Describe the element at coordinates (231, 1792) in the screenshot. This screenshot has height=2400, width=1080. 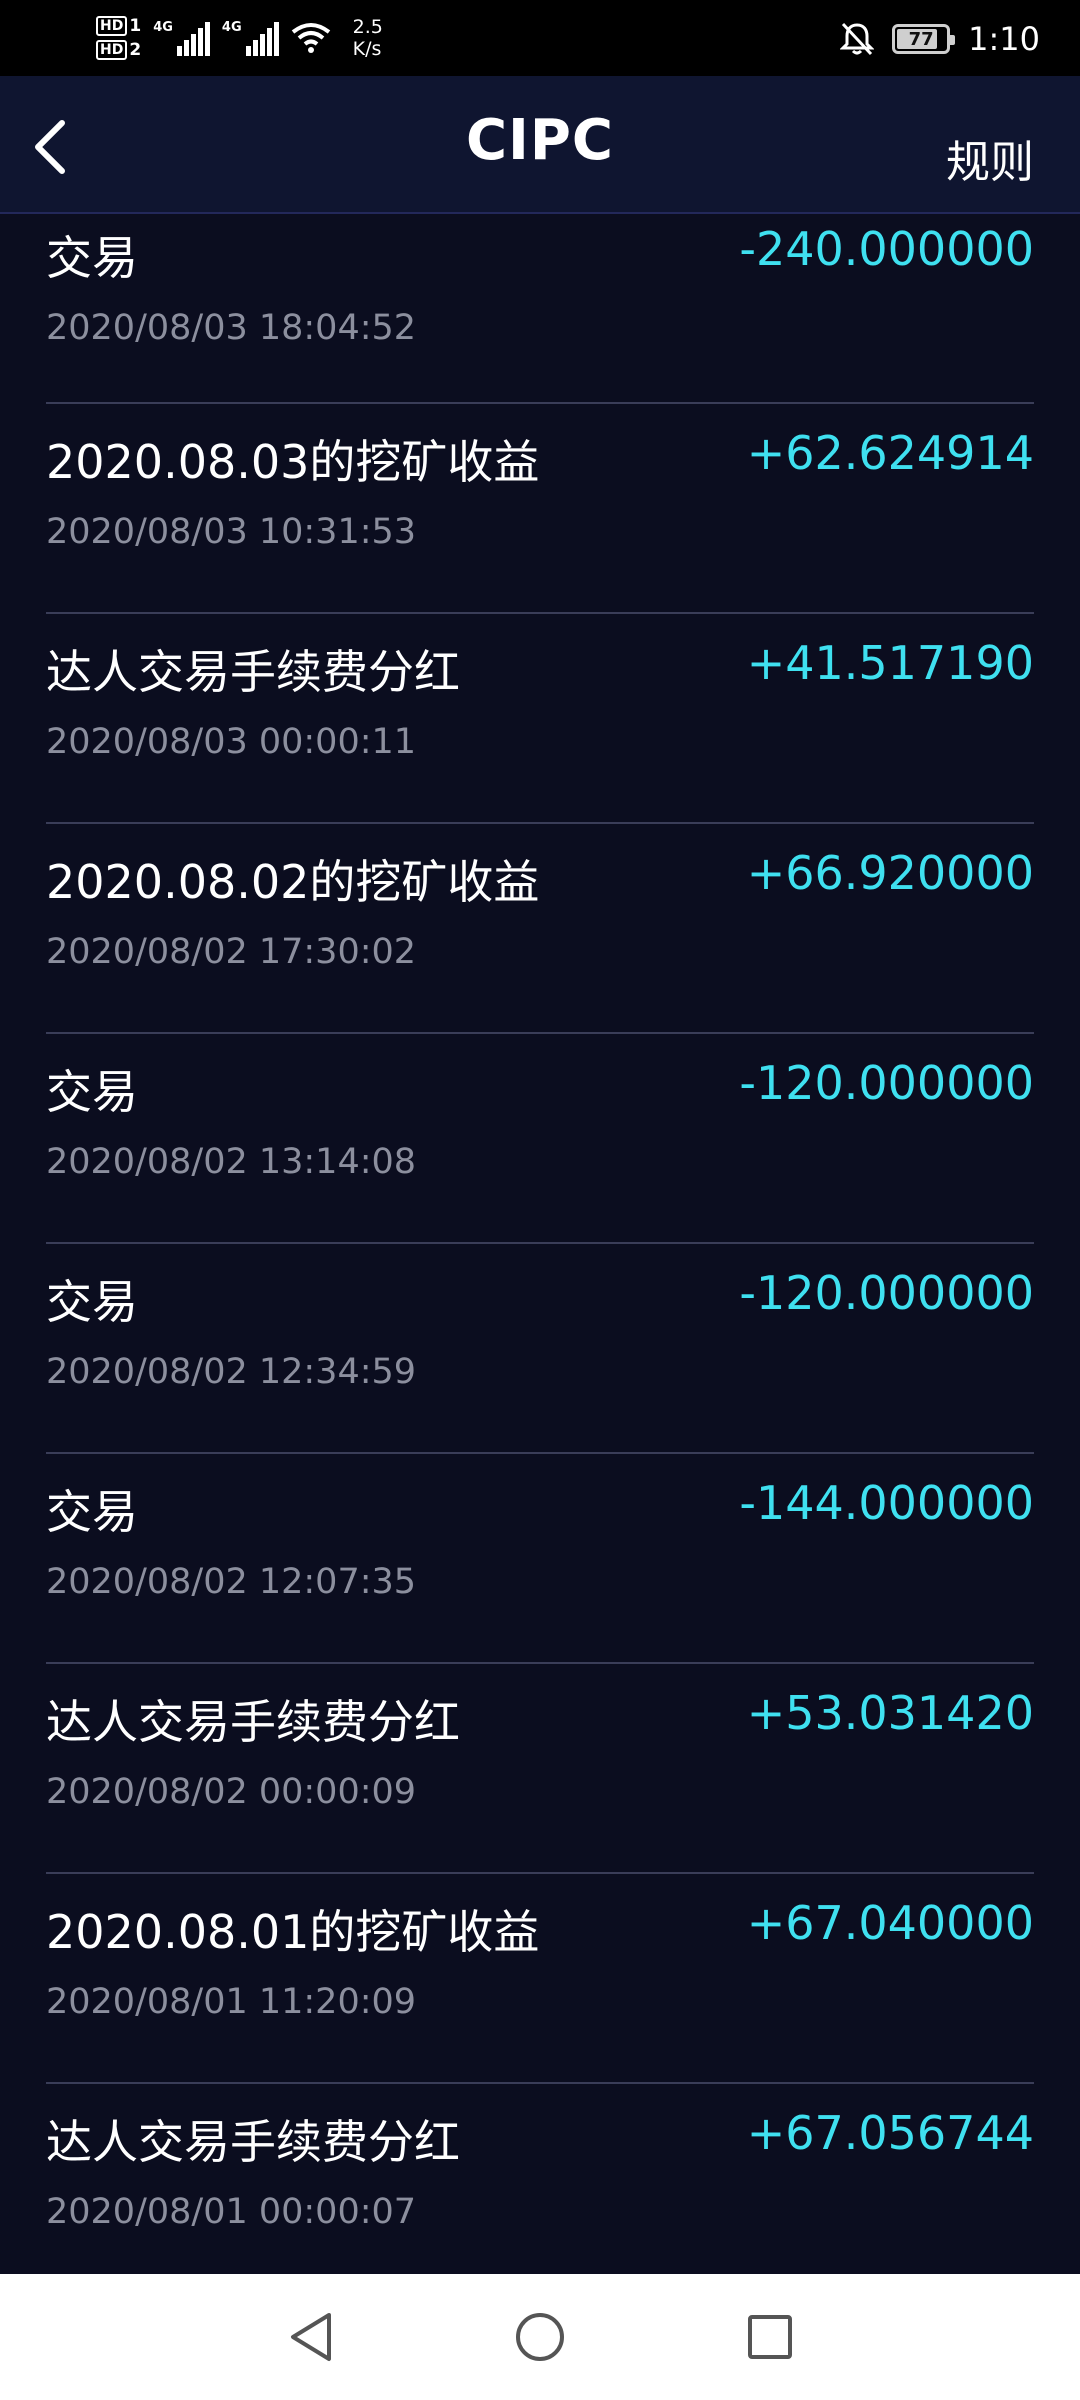
I see `item-time: 2020/08/02 00:00:09` at that location.